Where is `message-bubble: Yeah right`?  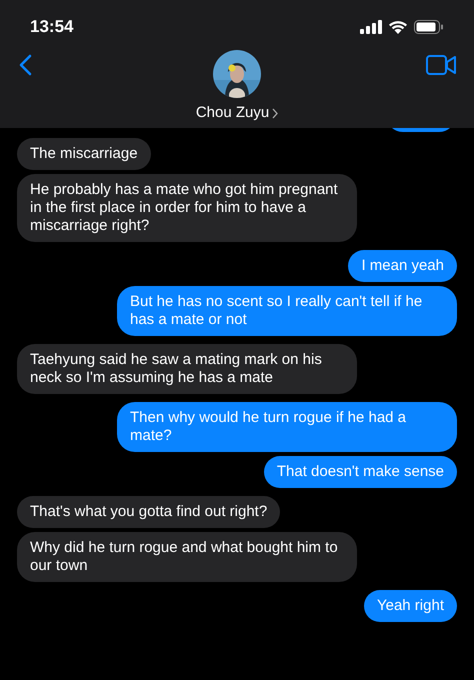
message-bubble: Yeah right is located at coordinates (410, 606).